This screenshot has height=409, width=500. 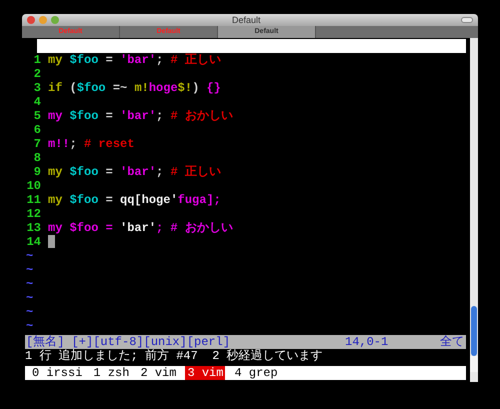 What do you see at coordinates (43, 20) in the screenshot?
I see `minimize-button` at bounding box center [43, 20].